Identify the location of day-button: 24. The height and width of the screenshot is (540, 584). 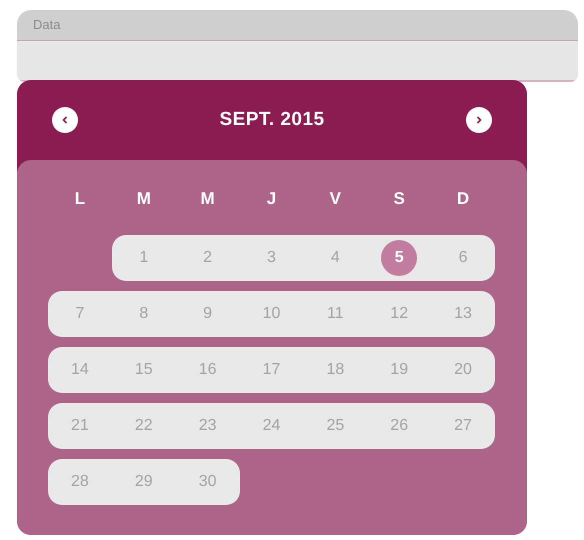
(271, 426).